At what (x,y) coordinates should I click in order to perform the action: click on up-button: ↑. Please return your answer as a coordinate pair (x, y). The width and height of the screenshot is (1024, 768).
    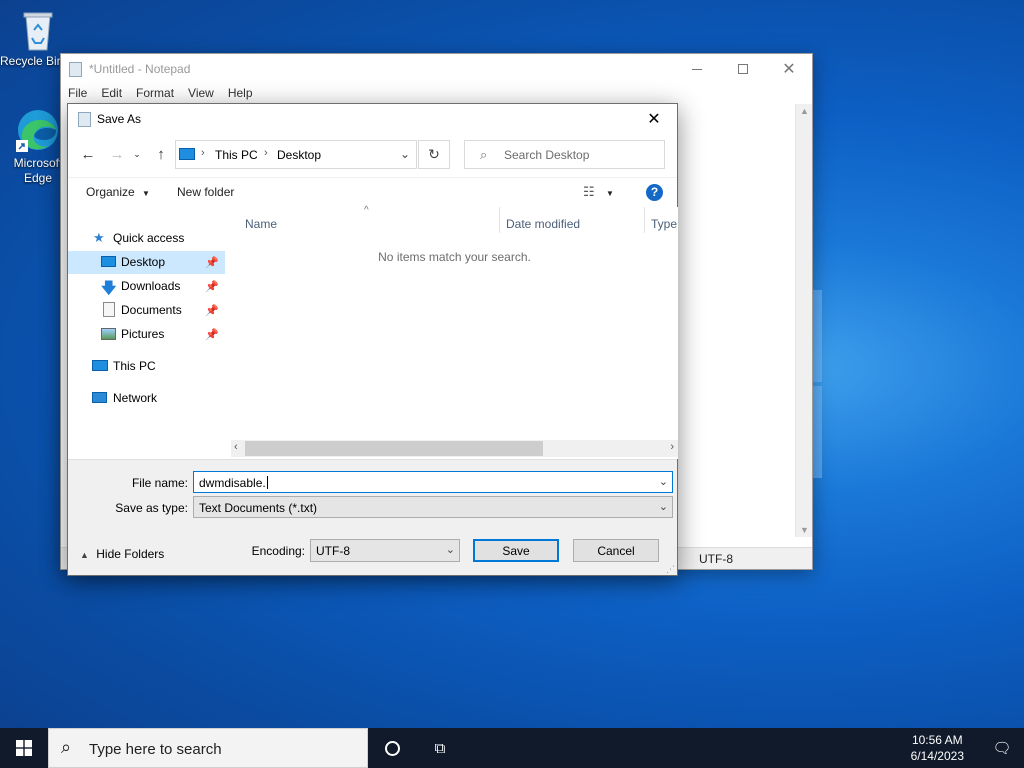
    Looking at the image, I should click on (161, 154).